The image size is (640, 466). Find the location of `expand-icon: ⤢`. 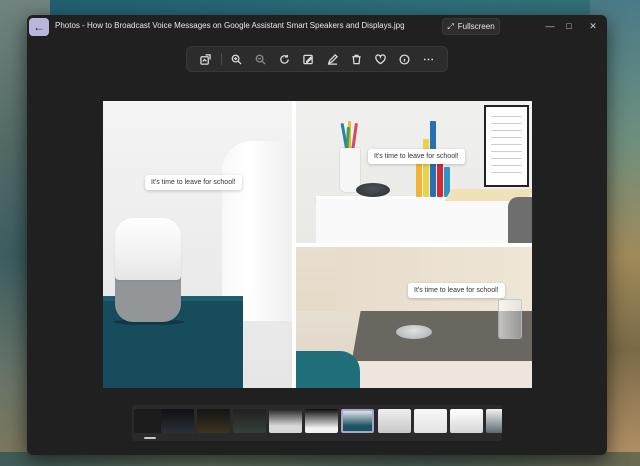

expand-icon: ⤢ is located at coordinates (450, 26).